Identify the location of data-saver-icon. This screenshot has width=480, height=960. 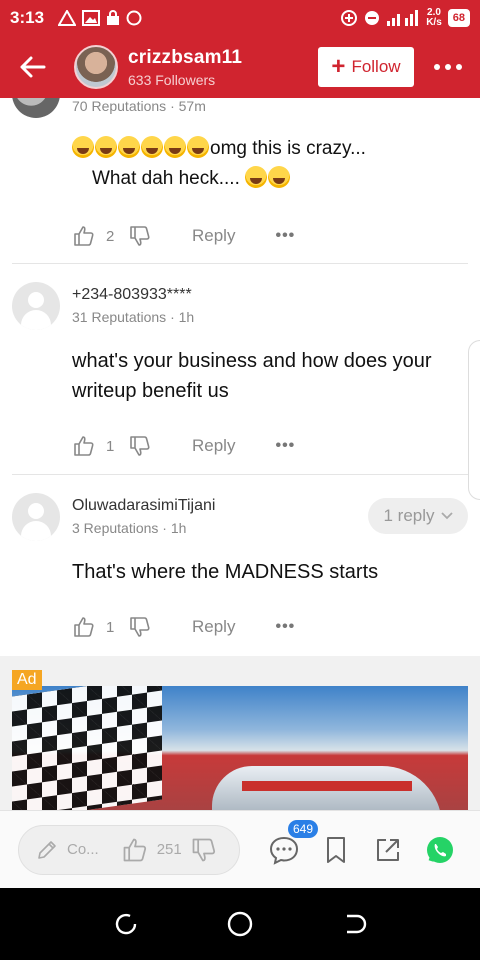
(349, 18).